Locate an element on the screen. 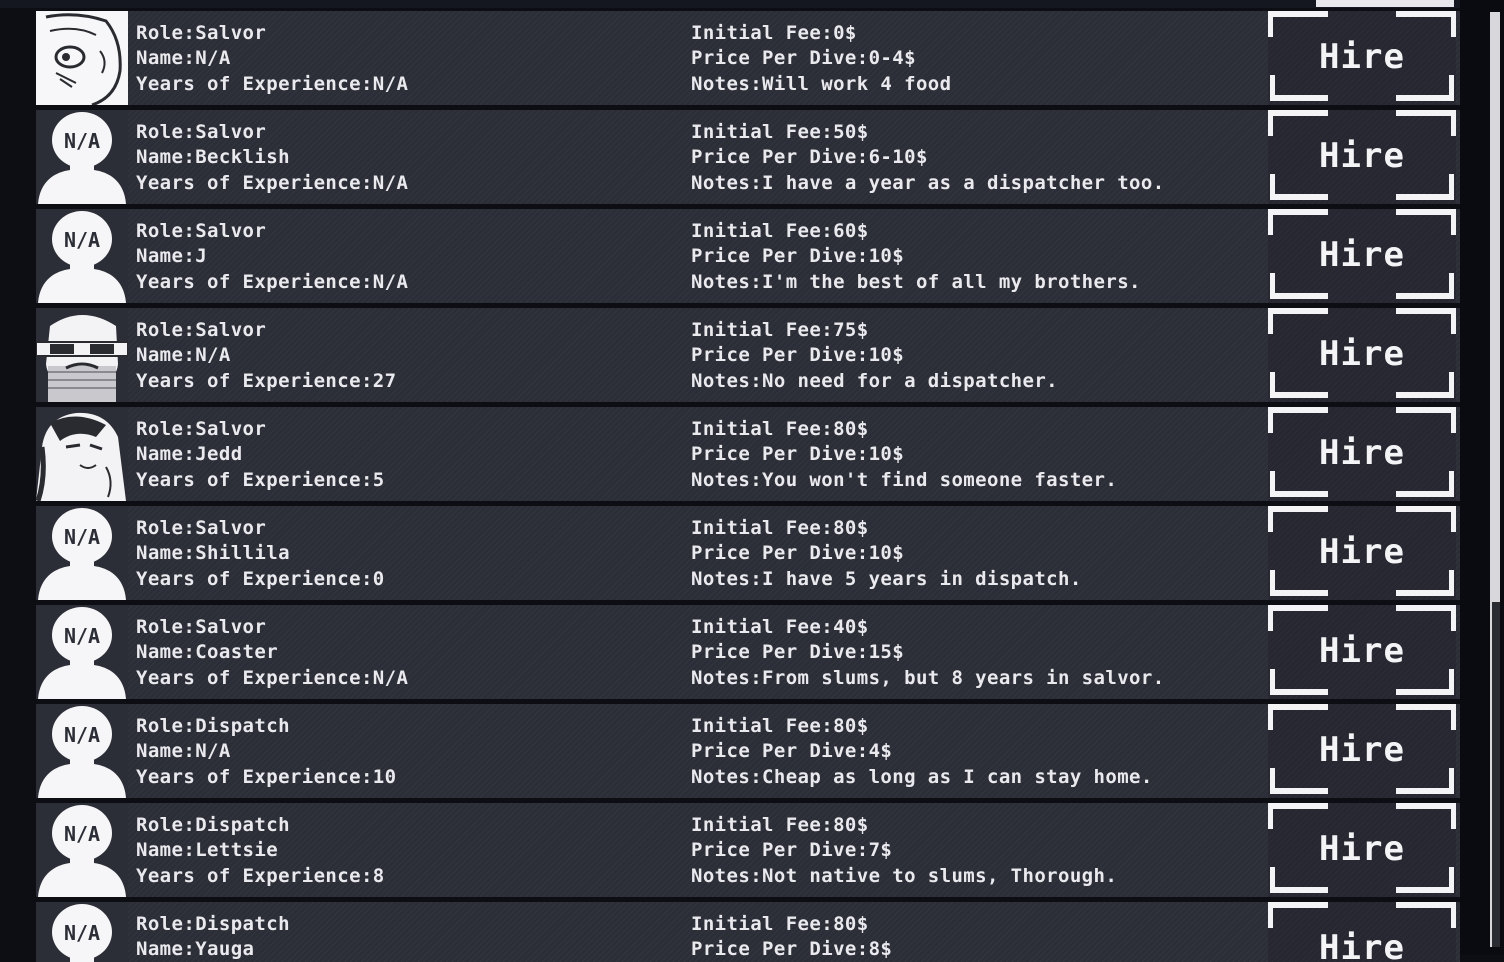 This screenshot has width=1504, height=962. notes-text: Notes:From slums, but 8 years in salvor. is located at coordinates (928, 677).